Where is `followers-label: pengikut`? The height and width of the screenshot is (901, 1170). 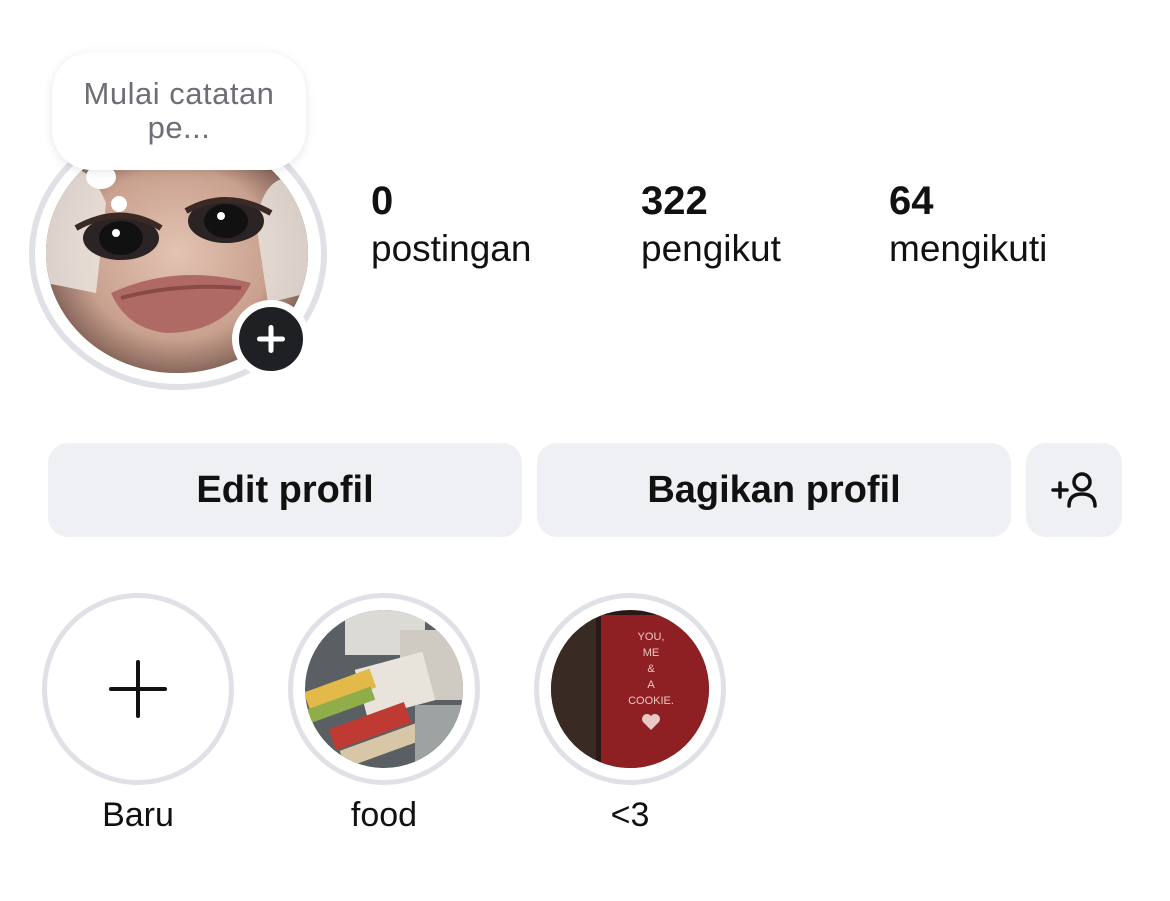 followers-label: pengikut is located at coordinates (711, 248).